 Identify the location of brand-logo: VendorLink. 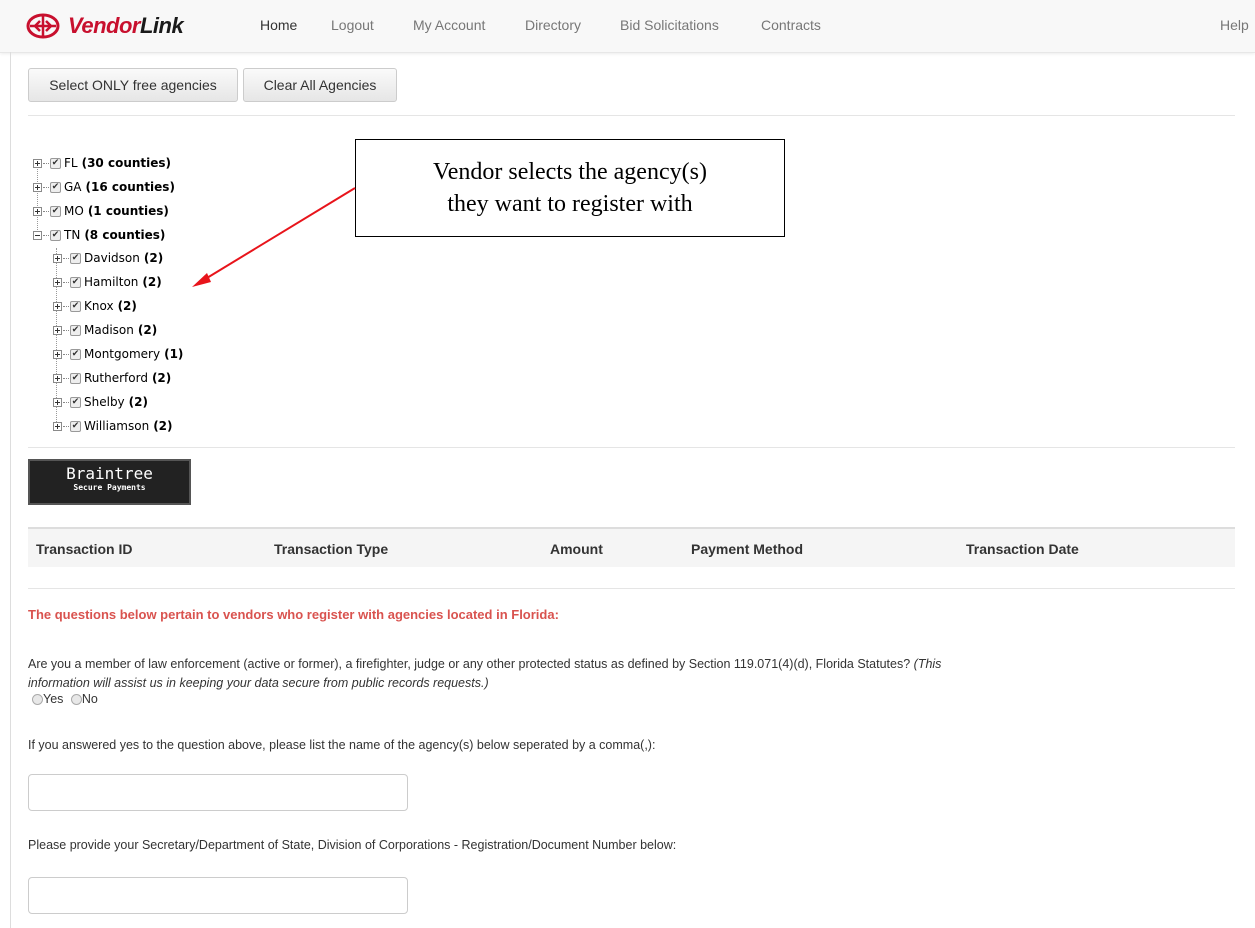
(105, 26).